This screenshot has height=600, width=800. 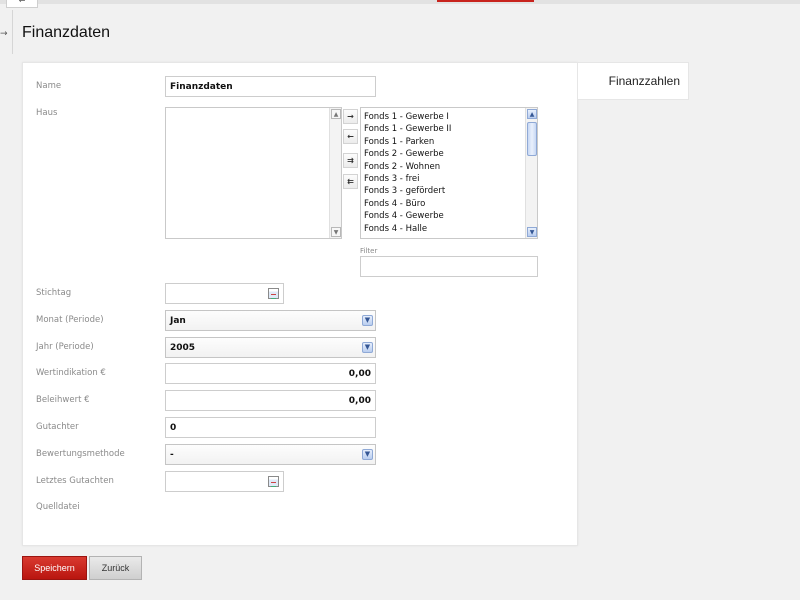 I want to click on list-item: Fonds 2 - Wohnen, so click(x=443, y=167).